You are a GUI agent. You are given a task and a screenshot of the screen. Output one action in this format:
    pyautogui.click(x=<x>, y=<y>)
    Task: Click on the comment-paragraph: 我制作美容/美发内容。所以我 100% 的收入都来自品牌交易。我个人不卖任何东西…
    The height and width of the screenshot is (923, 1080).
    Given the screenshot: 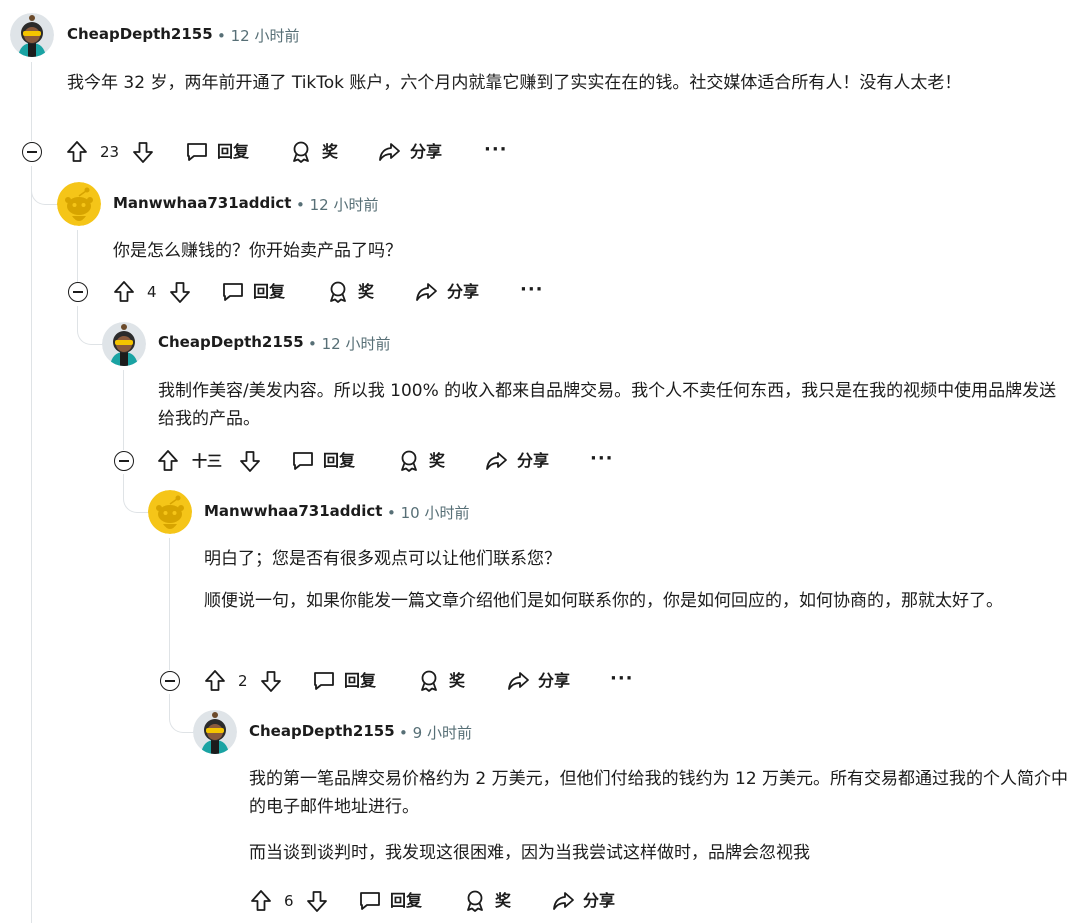 What is the action you would take?
    pyautogui.click(x=607, y=405)
    